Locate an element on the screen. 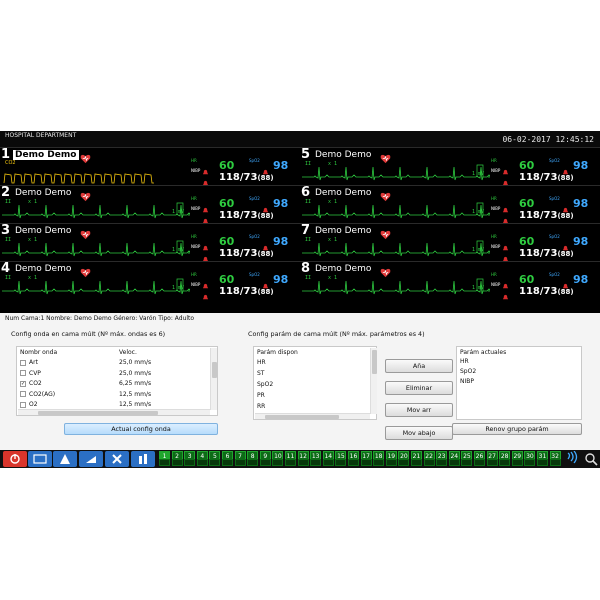 This screenshot has width=600, height=600. wave-row: O2 12,5 mm/s is located at coordinates (114, 404).